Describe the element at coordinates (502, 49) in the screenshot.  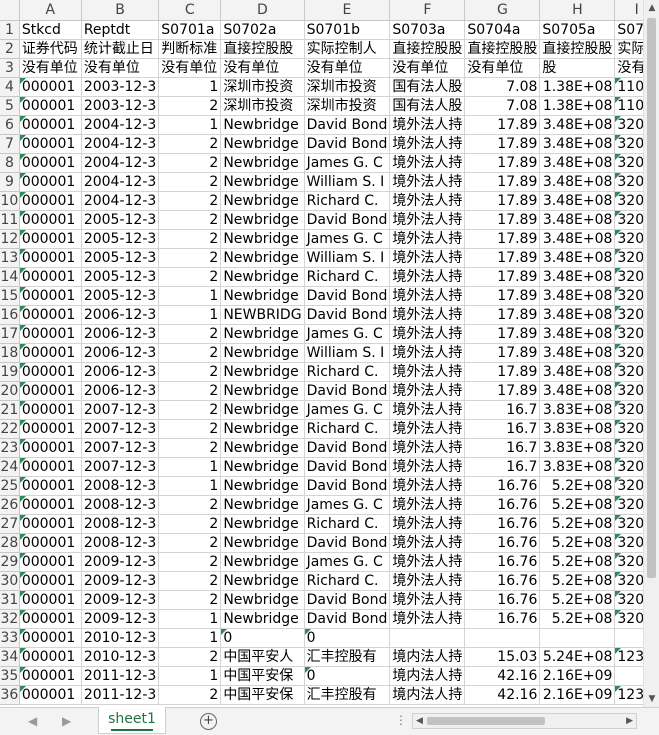
I see `cell-g: 直接控股股` at that location.